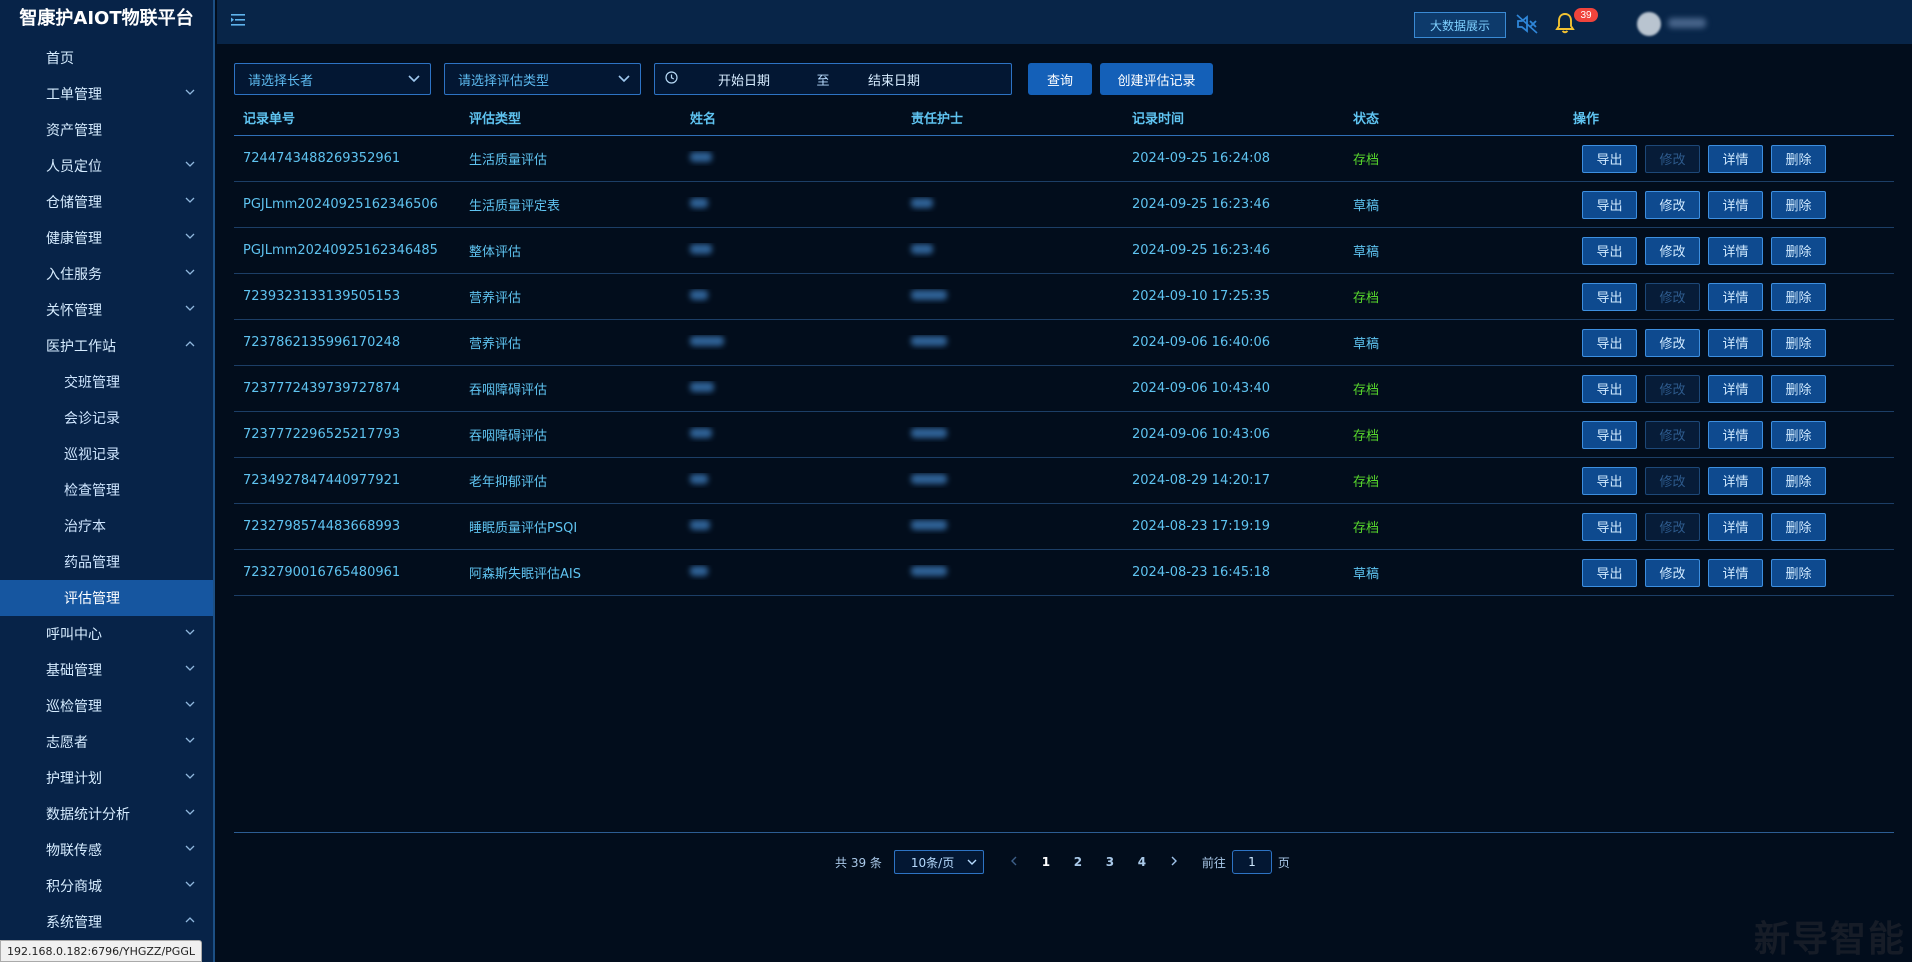 The height and width of the screenshot is (962, 1912). I want to click on assessment-type-select: 请选择评估类型, so click(542, 79).